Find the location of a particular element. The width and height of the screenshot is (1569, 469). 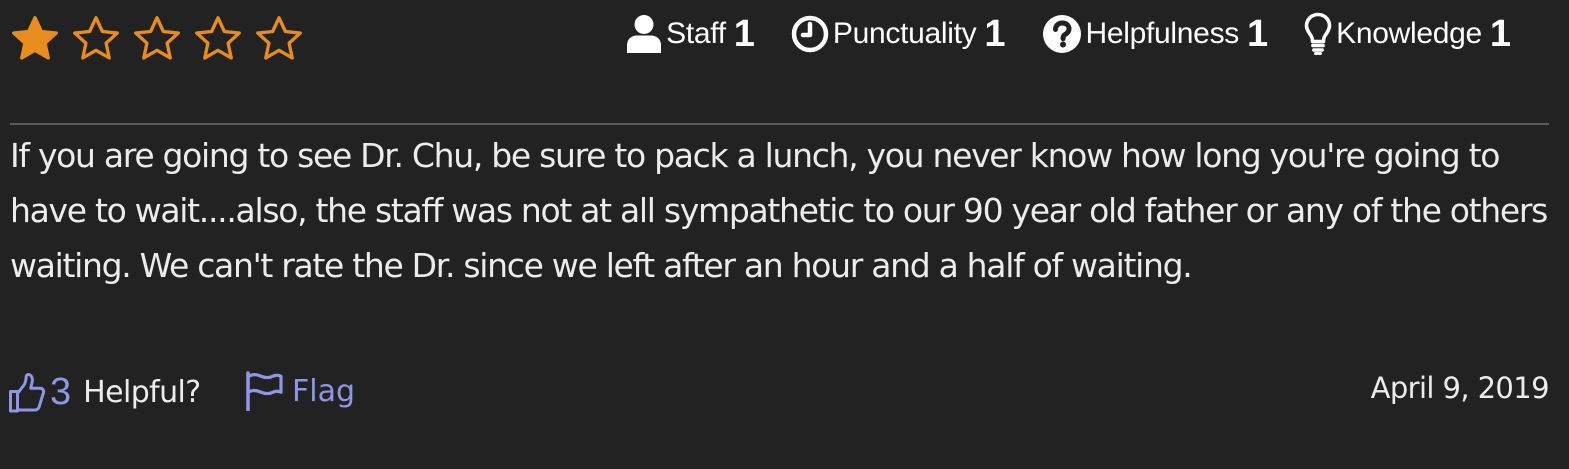

metric-label: Punctuality is located at coordinates (904, 33).